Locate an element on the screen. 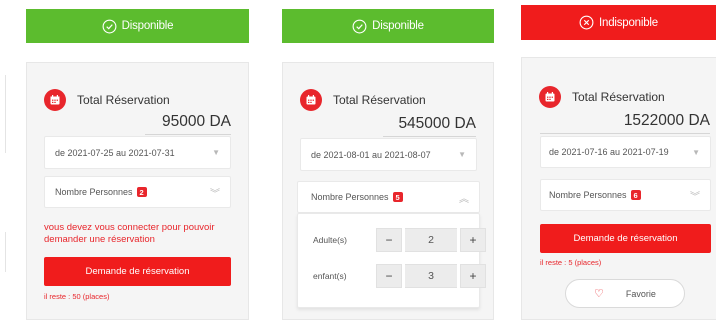 This screenshot has width=716, height=327. adults-label: Adulte(s) is located at coordinates (330, 240).